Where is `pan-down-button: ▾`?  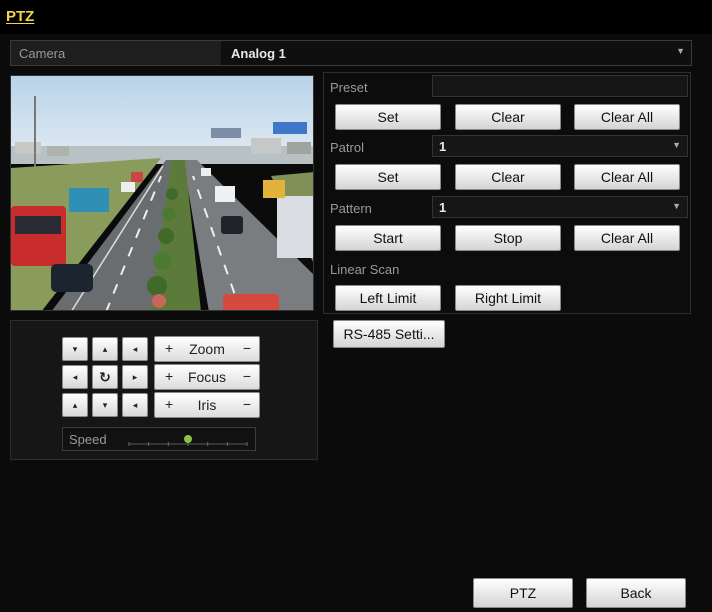
pan-down-button: ▾ is located at coordinates (105, 405).